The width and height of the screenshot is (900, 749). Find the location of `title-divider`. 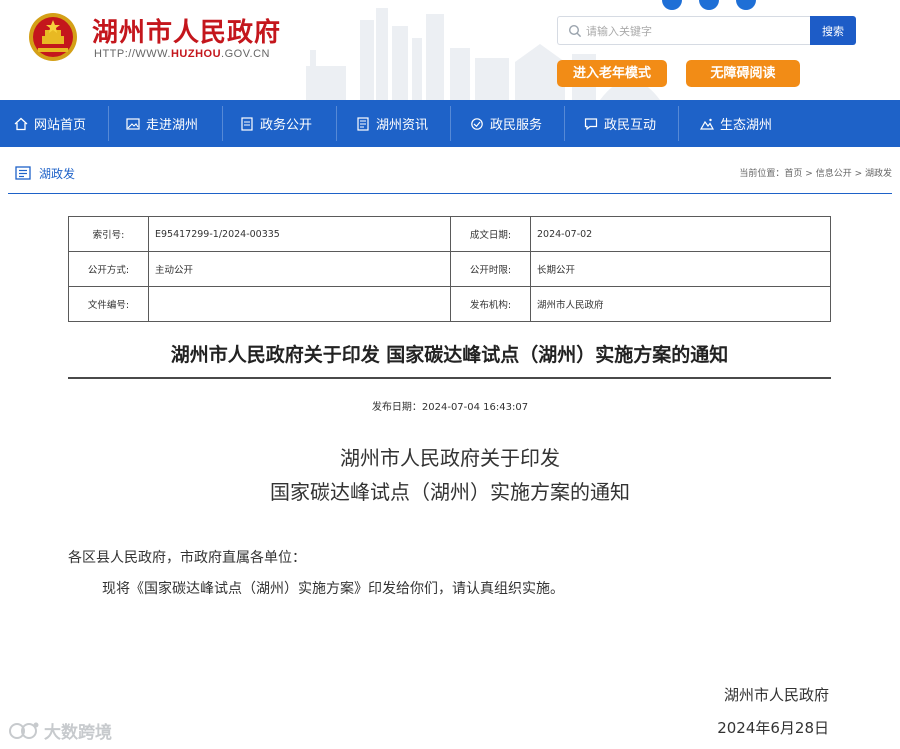

title-divider is located at coordinates (449, 378).